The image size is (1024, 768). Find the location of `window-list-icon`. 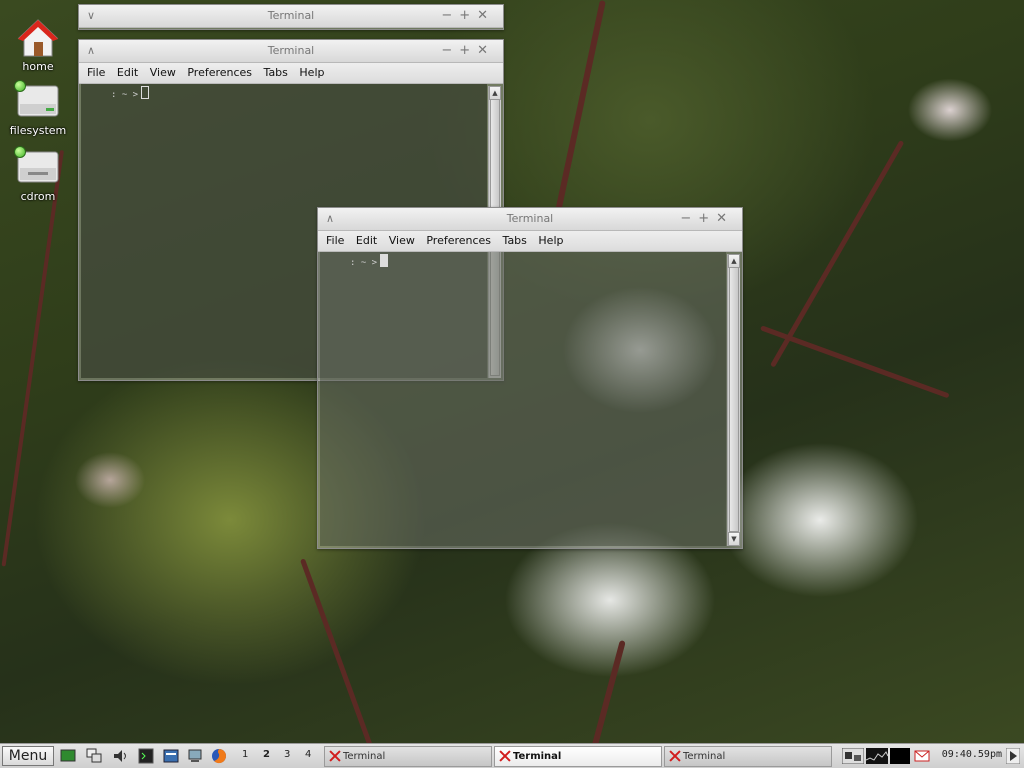

window-list-icon is located at coordinates (94, 756).